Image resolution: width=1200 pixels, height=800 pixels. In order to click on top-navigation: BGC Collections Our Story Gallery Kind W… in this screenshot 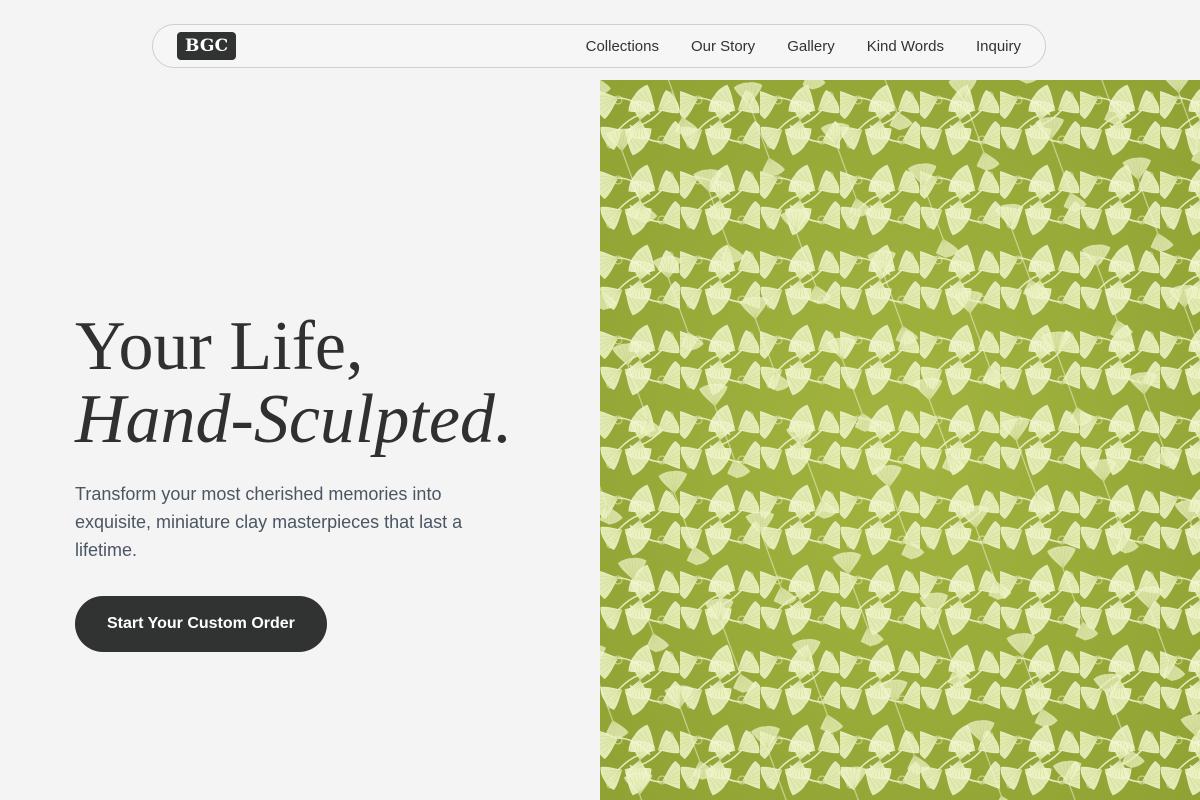, I will do `click(599, 46)`.